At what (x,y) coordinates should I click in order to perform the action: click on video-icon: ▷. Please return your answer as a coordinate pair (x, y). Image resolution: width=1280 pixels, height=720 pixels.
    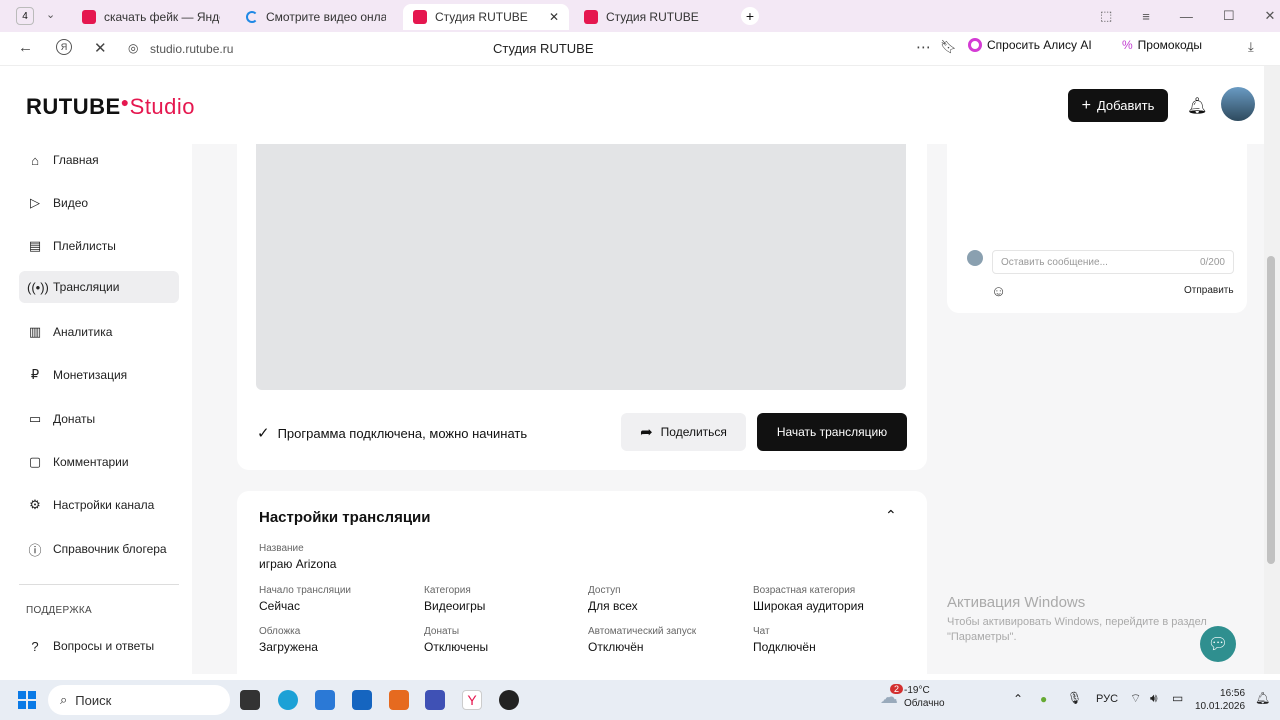
    Looking at the image, I should click on (35, 202).